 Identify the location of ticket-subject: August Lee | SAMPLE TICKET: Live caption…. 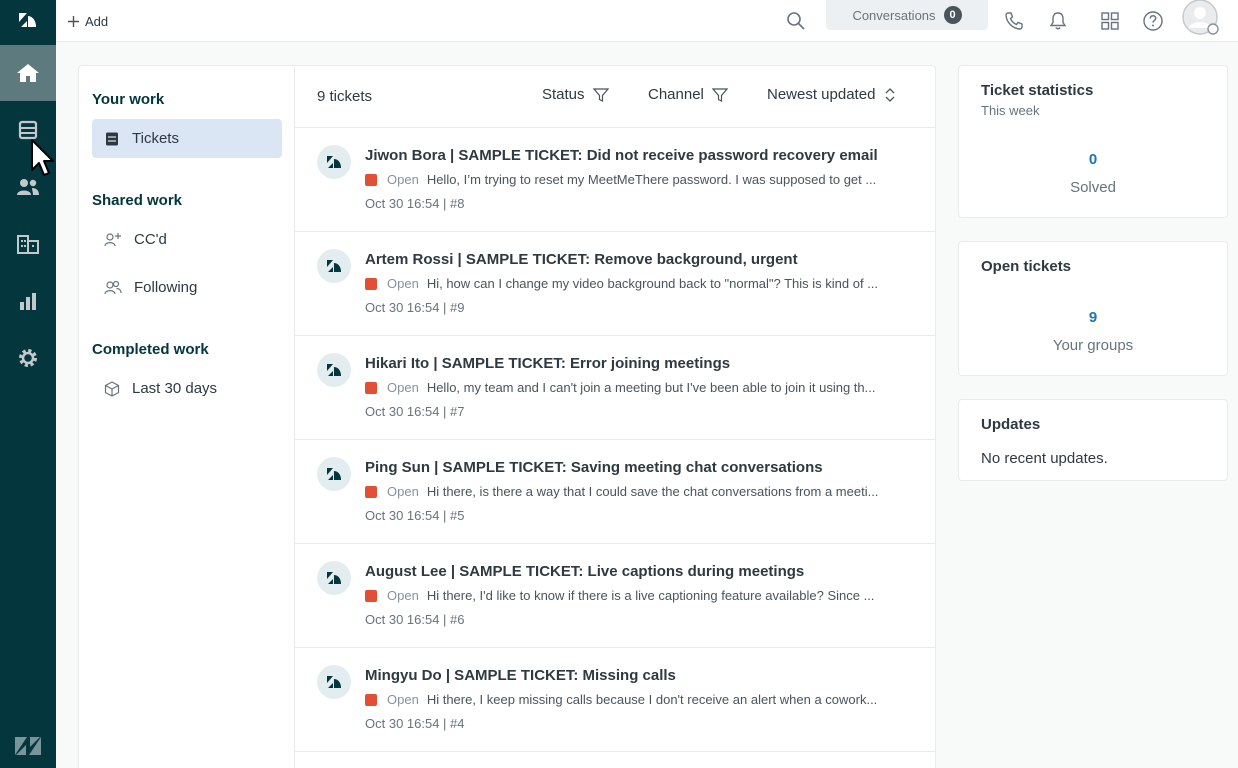
(584, 571).